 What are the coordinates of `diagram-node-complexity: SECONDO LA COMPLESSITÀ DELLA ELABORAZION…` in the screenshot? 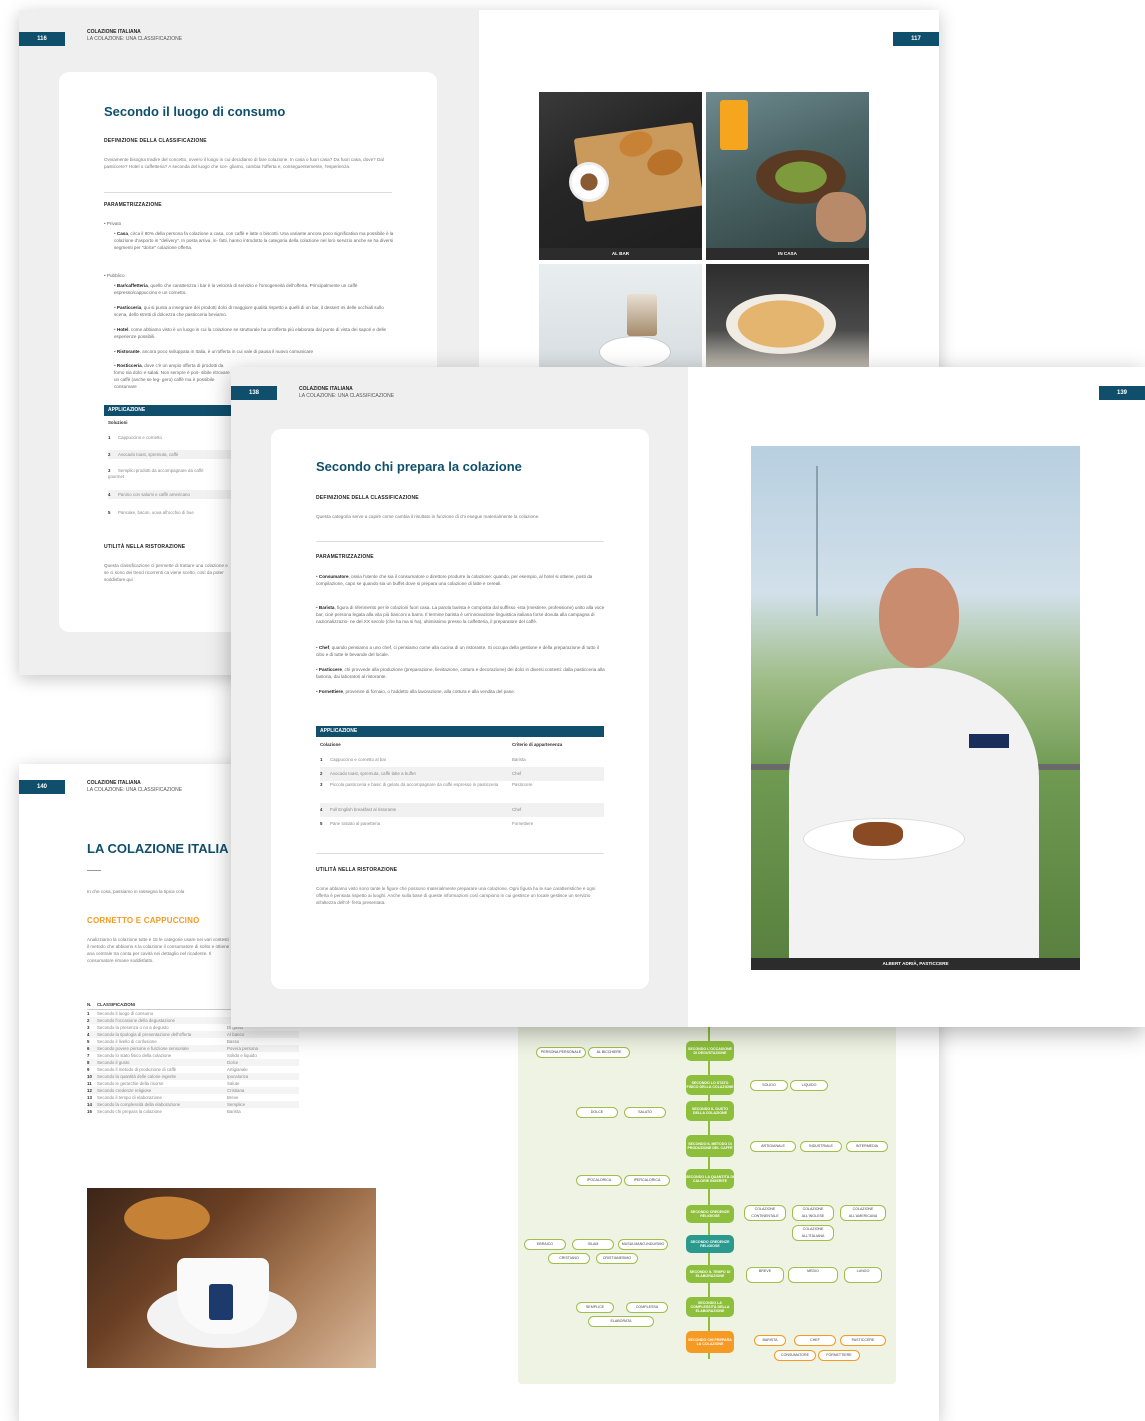 It's located at (710, 1307).